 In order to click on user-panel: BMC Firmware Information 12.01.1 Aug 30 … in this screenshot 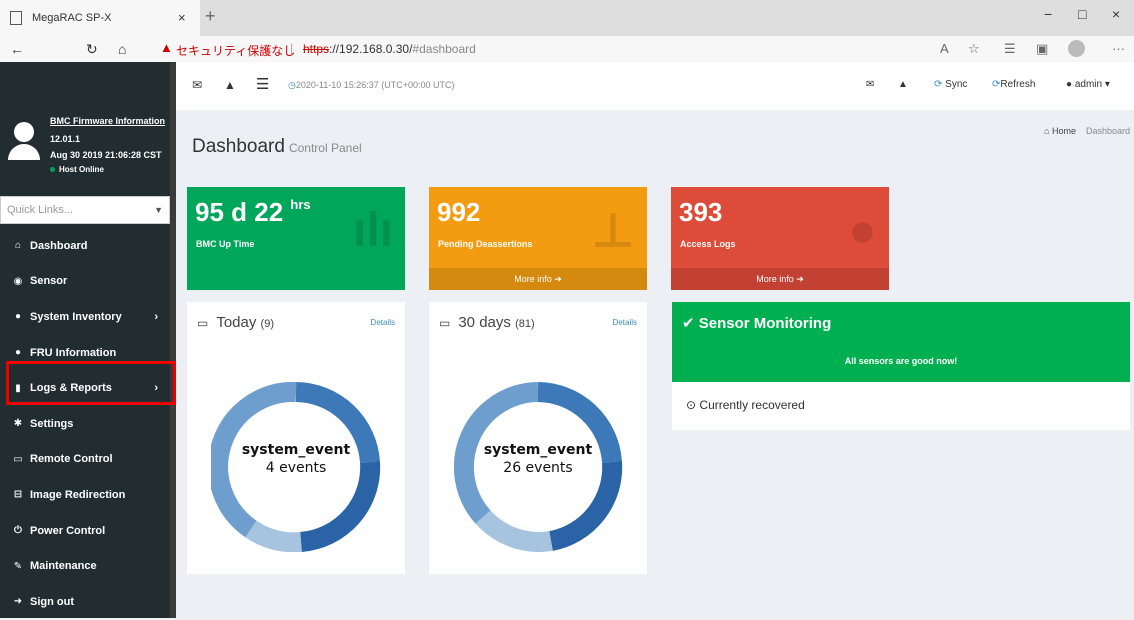, I will do `click(85, 149)`.